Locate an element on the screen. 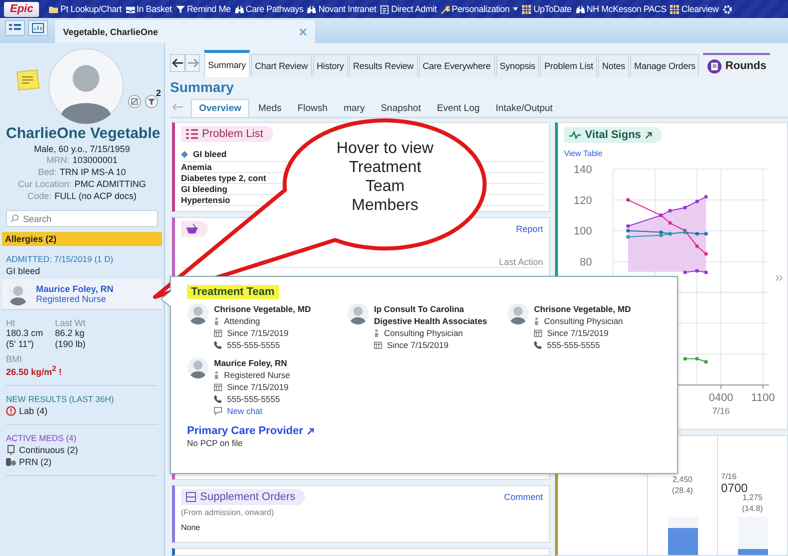 Image resolution: width=788 pixels, height=556 pixels. toolbar-button: Pt Lookup/Chart is located at coordinates (85, 9).